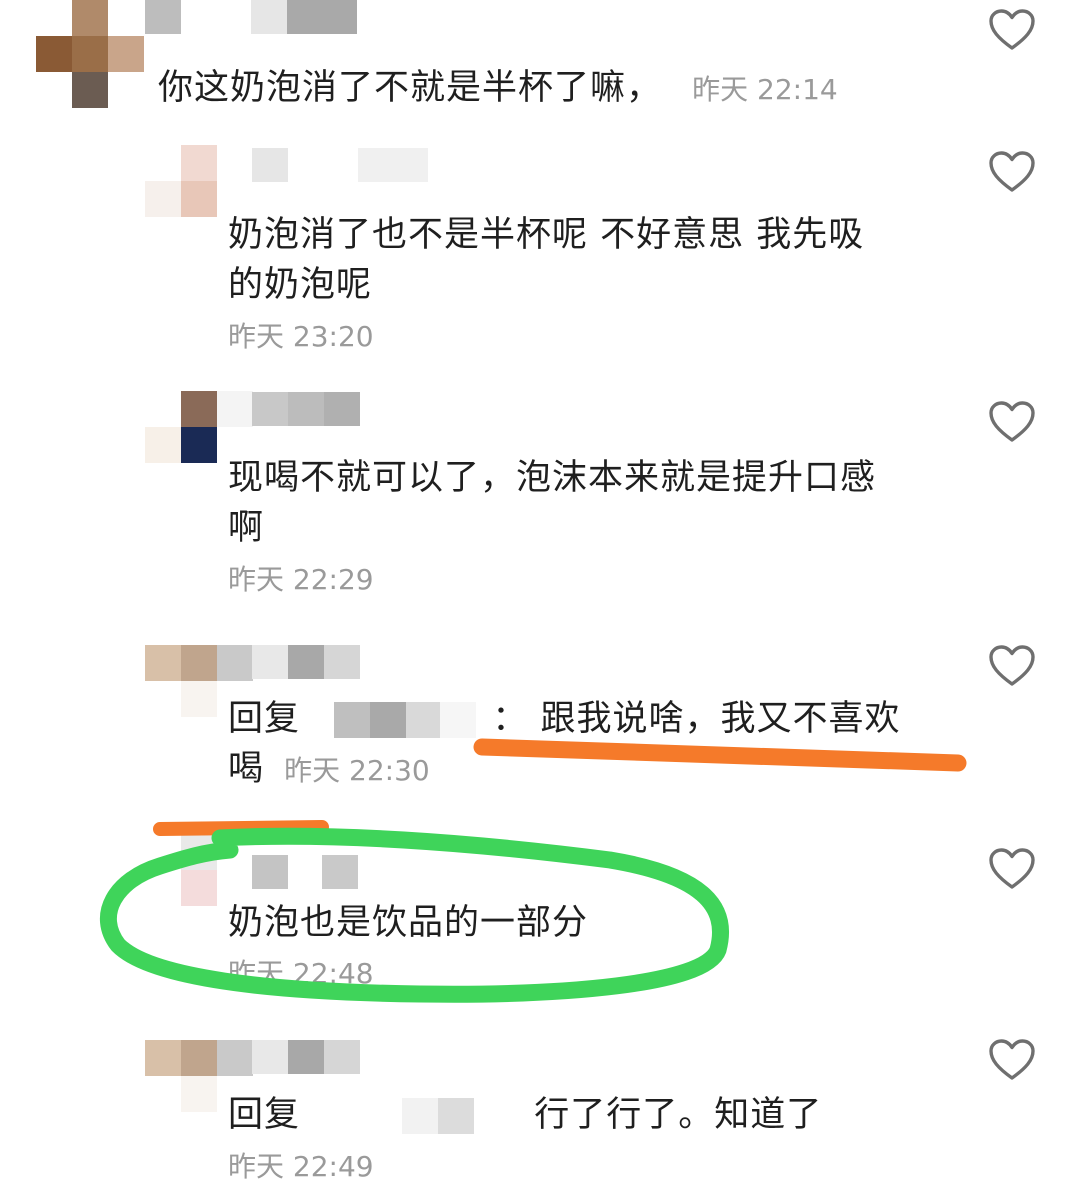 The image size is (1080, 1185). I want to click on comment-body: 你这奶泡消了不就是半杯了嘛，, so click(410, 88).